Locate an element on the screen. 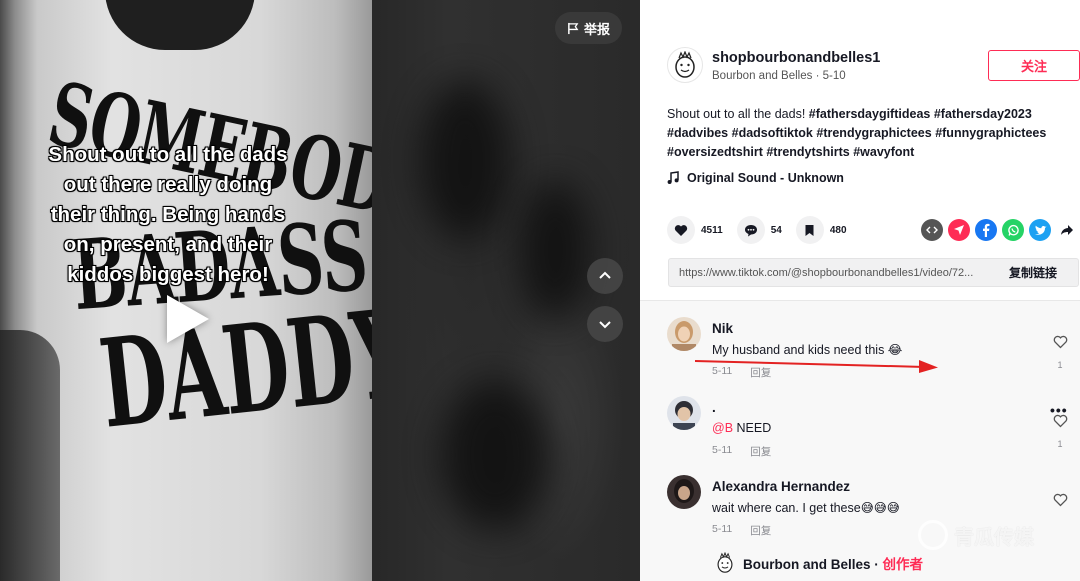 The image size is (1080, 581). save-action: 480 is located at coordinates (821, 230).